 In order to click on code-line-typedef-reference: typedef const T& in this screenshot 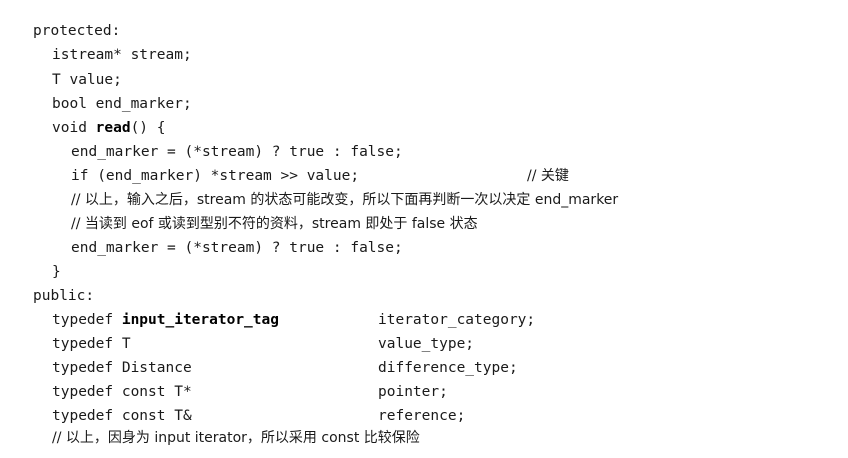, I will do `click(122, 416)`.